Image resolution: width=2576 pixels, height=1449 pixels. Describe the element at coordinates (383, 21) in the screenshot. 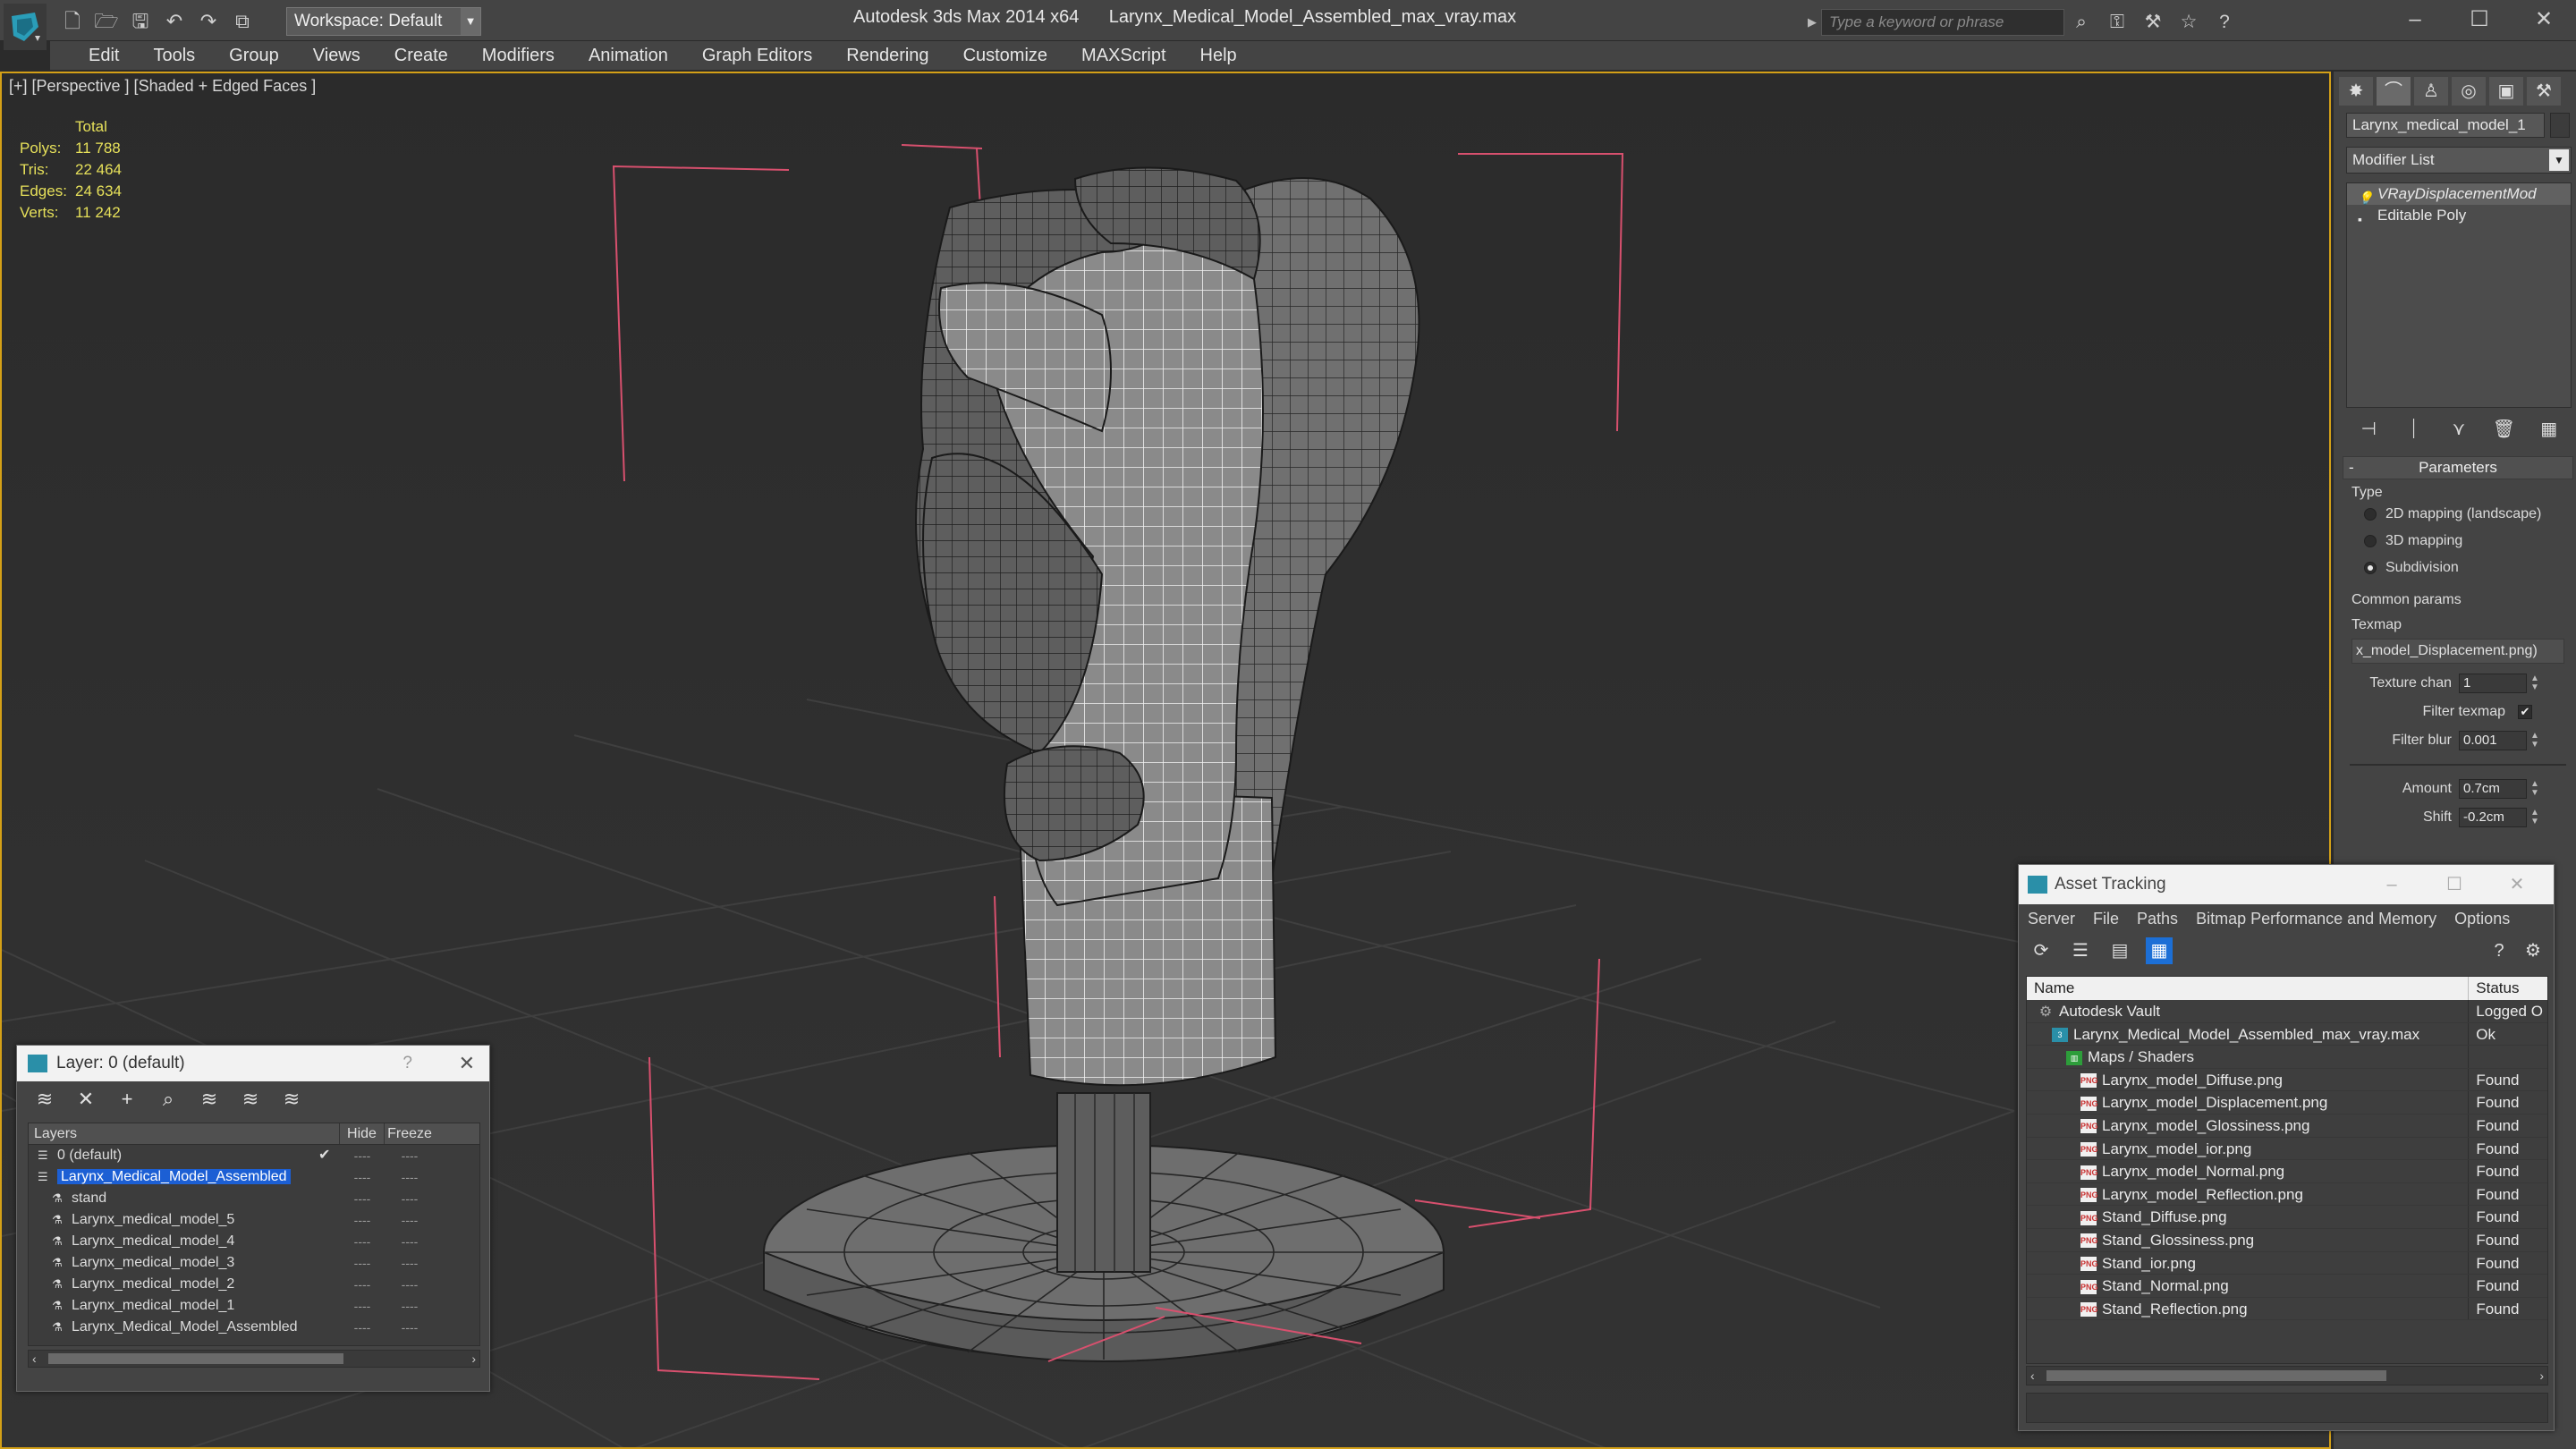

I see `workspace-dropdown: Workspace: Default ▼` at that location.